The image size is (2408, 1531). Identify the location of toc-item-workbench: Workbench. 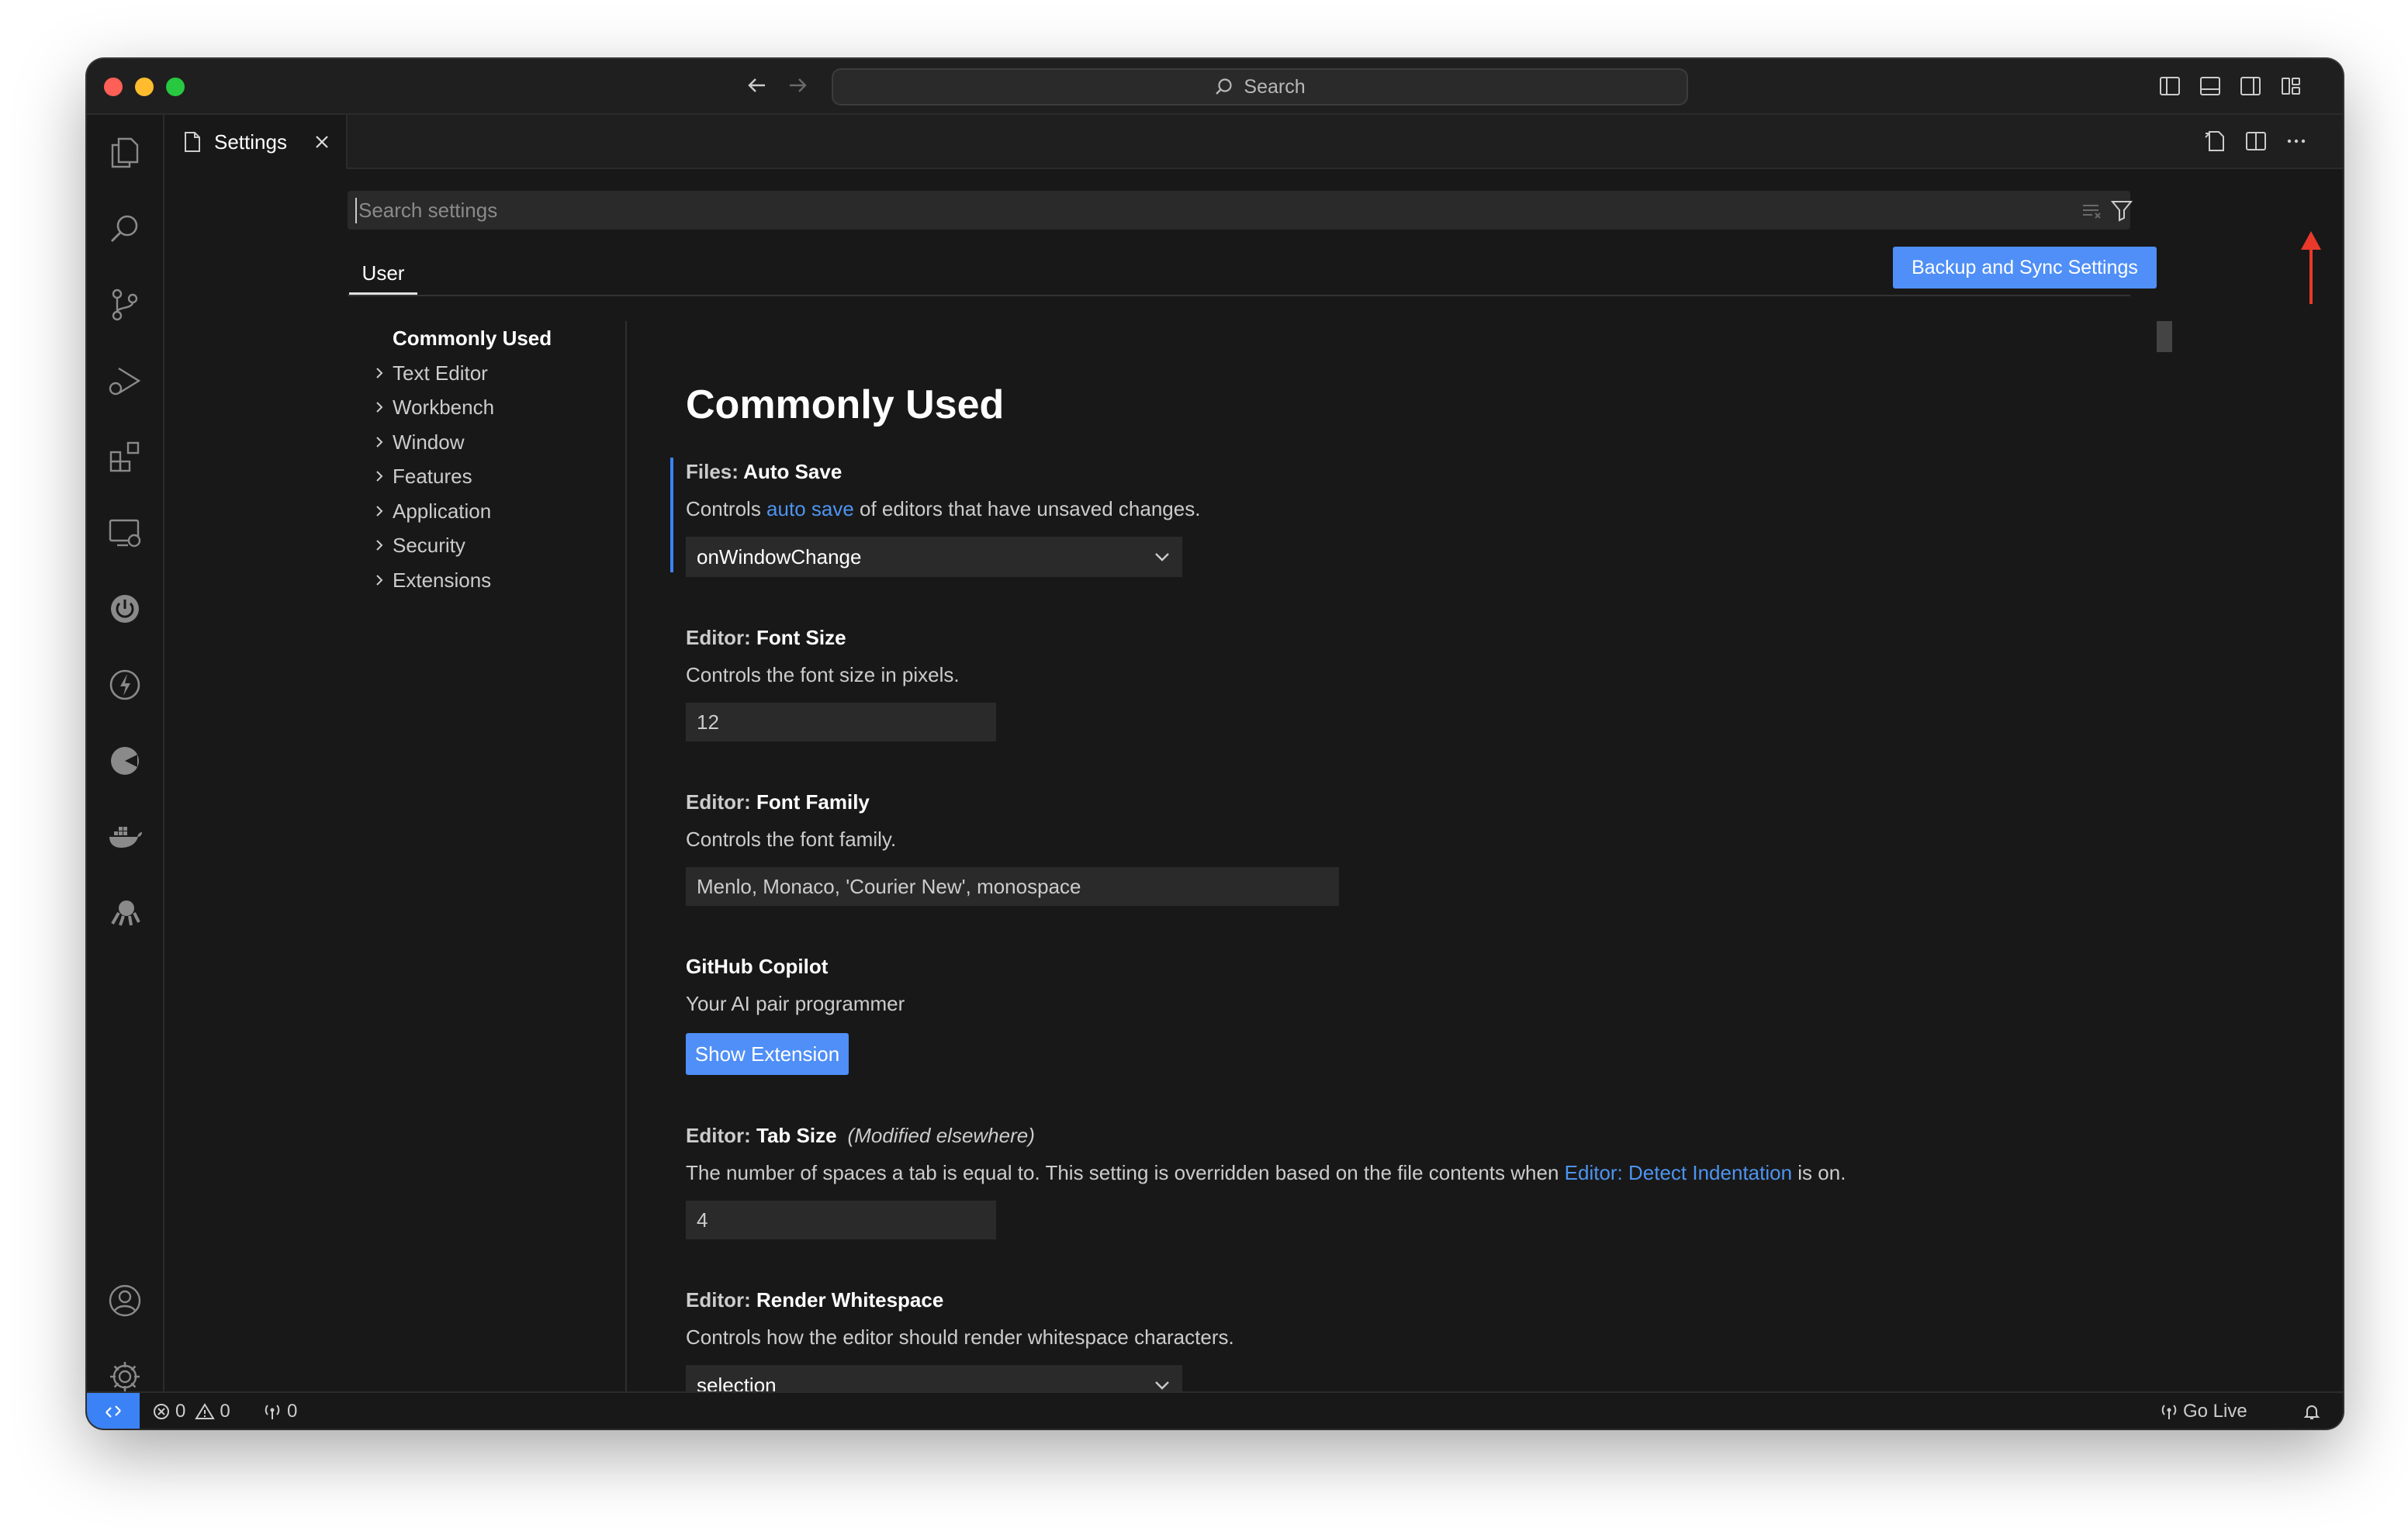
(486, 407).